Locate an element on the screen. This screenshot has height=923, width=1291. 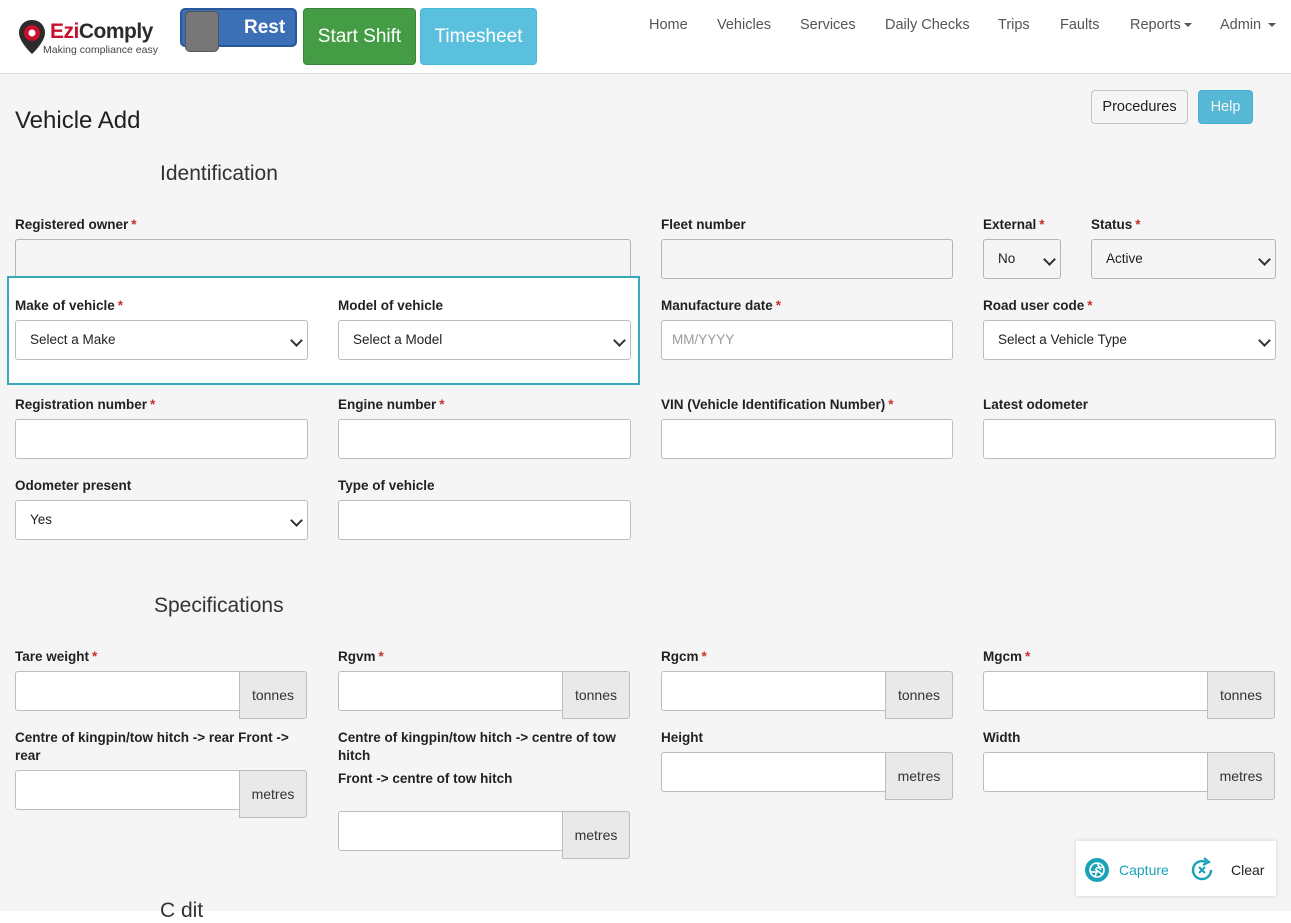
latest-odometer-label: Latest odometer is located at coordinates (1036, 404).